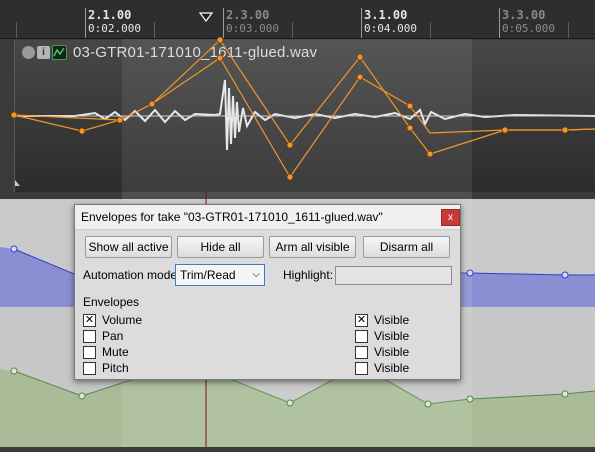 This screenshot has height=452, width=595. What do you see at coordinates (28, 52) in the screenshot?
I see `circle-icon` at bounding box center [28, 52].